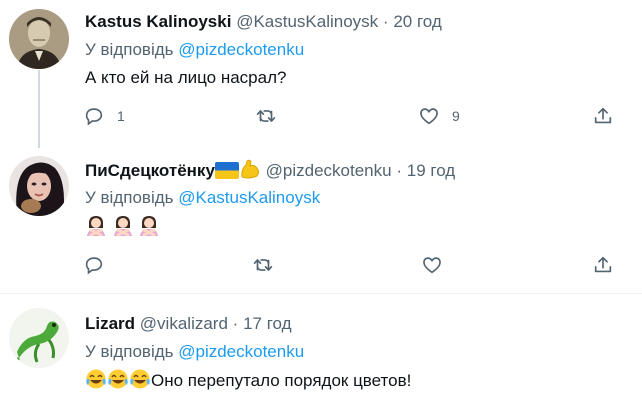 This screenshot has width=642, height=402. Describe the element at coordinates (110, 323) in the screenshot. I see `display-name: Lizard` at that location.